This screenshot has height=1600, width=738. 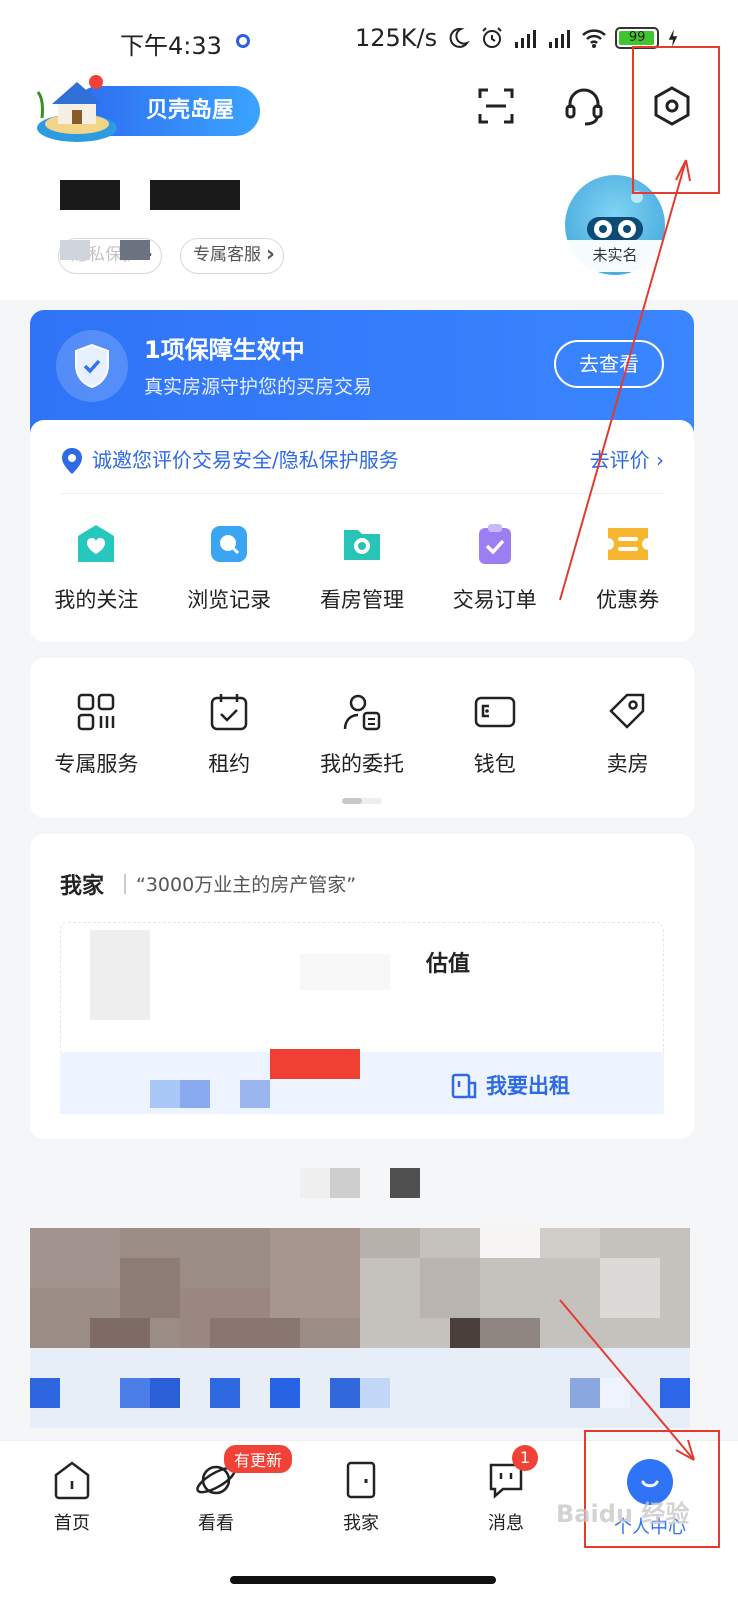 What do you see at coordinates (448, 964) in the screenshot?
I see `valuation-label: 估值` at bounding box center [448, 964].